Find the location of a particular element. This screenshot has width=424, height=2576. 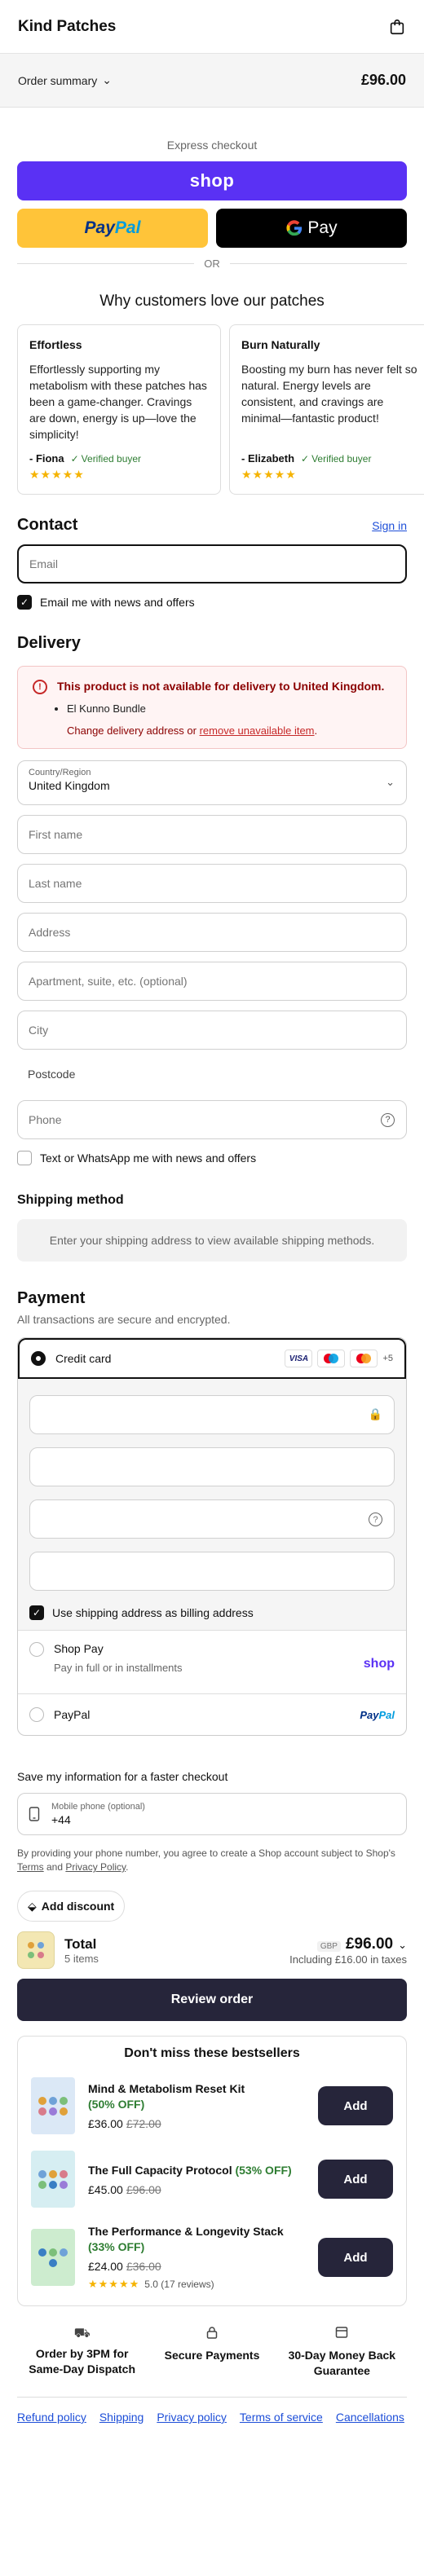

order-summary-toggle: Order summary ⌄ £96.00 is located at coordinates (212, 81).